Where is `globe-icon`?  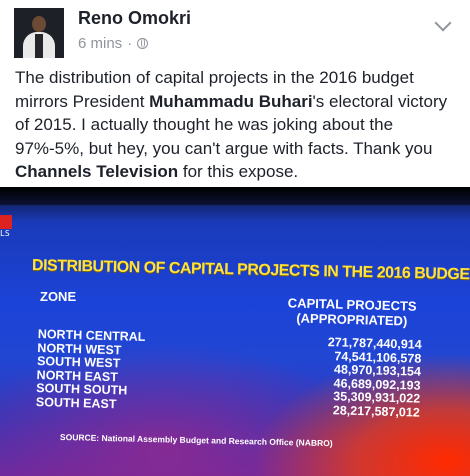 globe-icon is located at coordinates (143, 43).